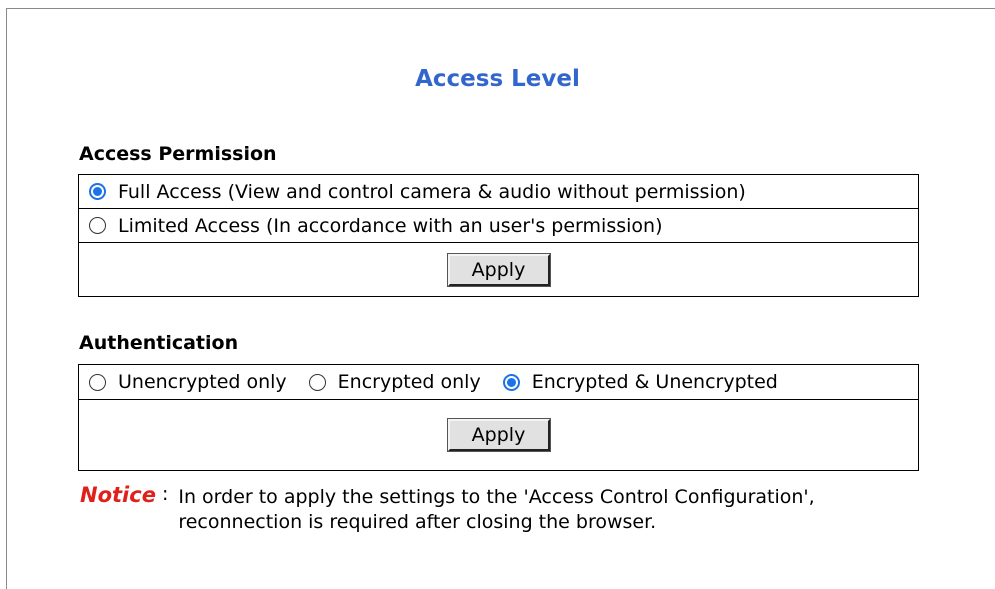 The width and height of the screenshot is (995, 589). I want to click on page-frame-top-border, so click(500, 8).